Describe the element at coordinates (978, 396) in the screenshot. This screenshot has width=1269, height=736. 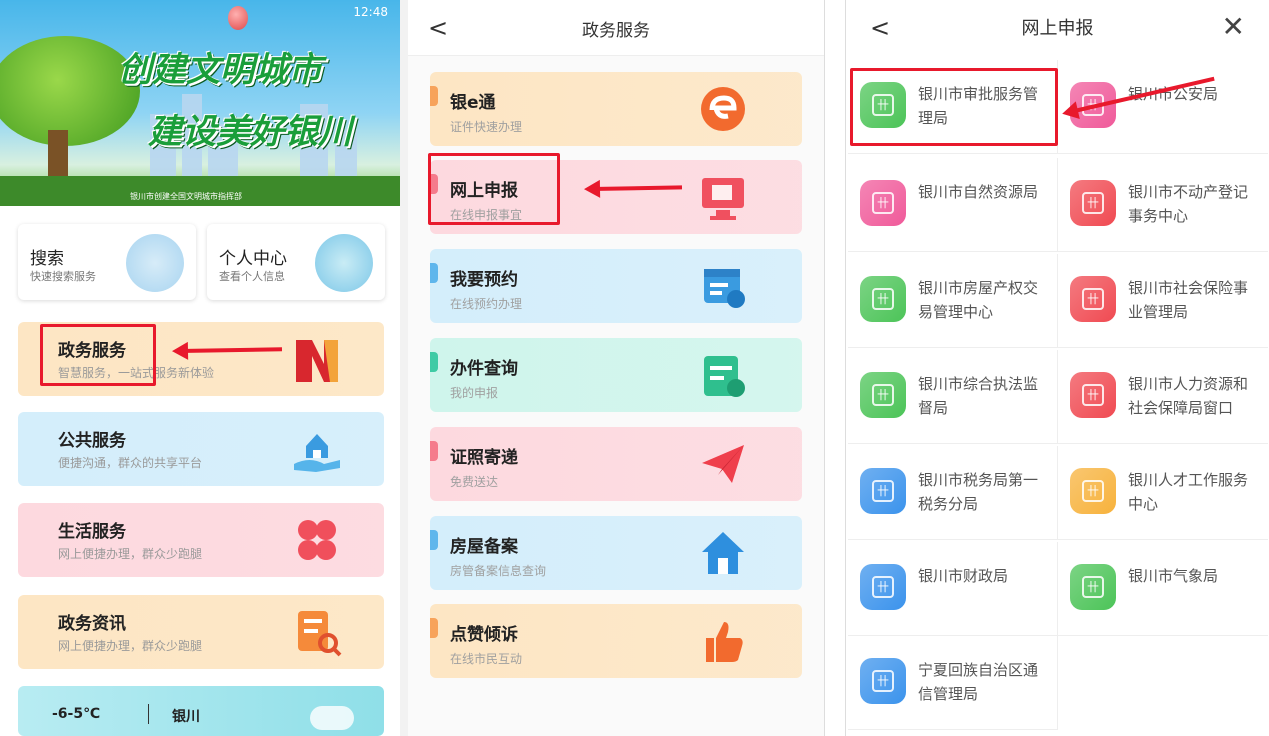
I see `department-name: 银川市综合执法监督局` at that location.